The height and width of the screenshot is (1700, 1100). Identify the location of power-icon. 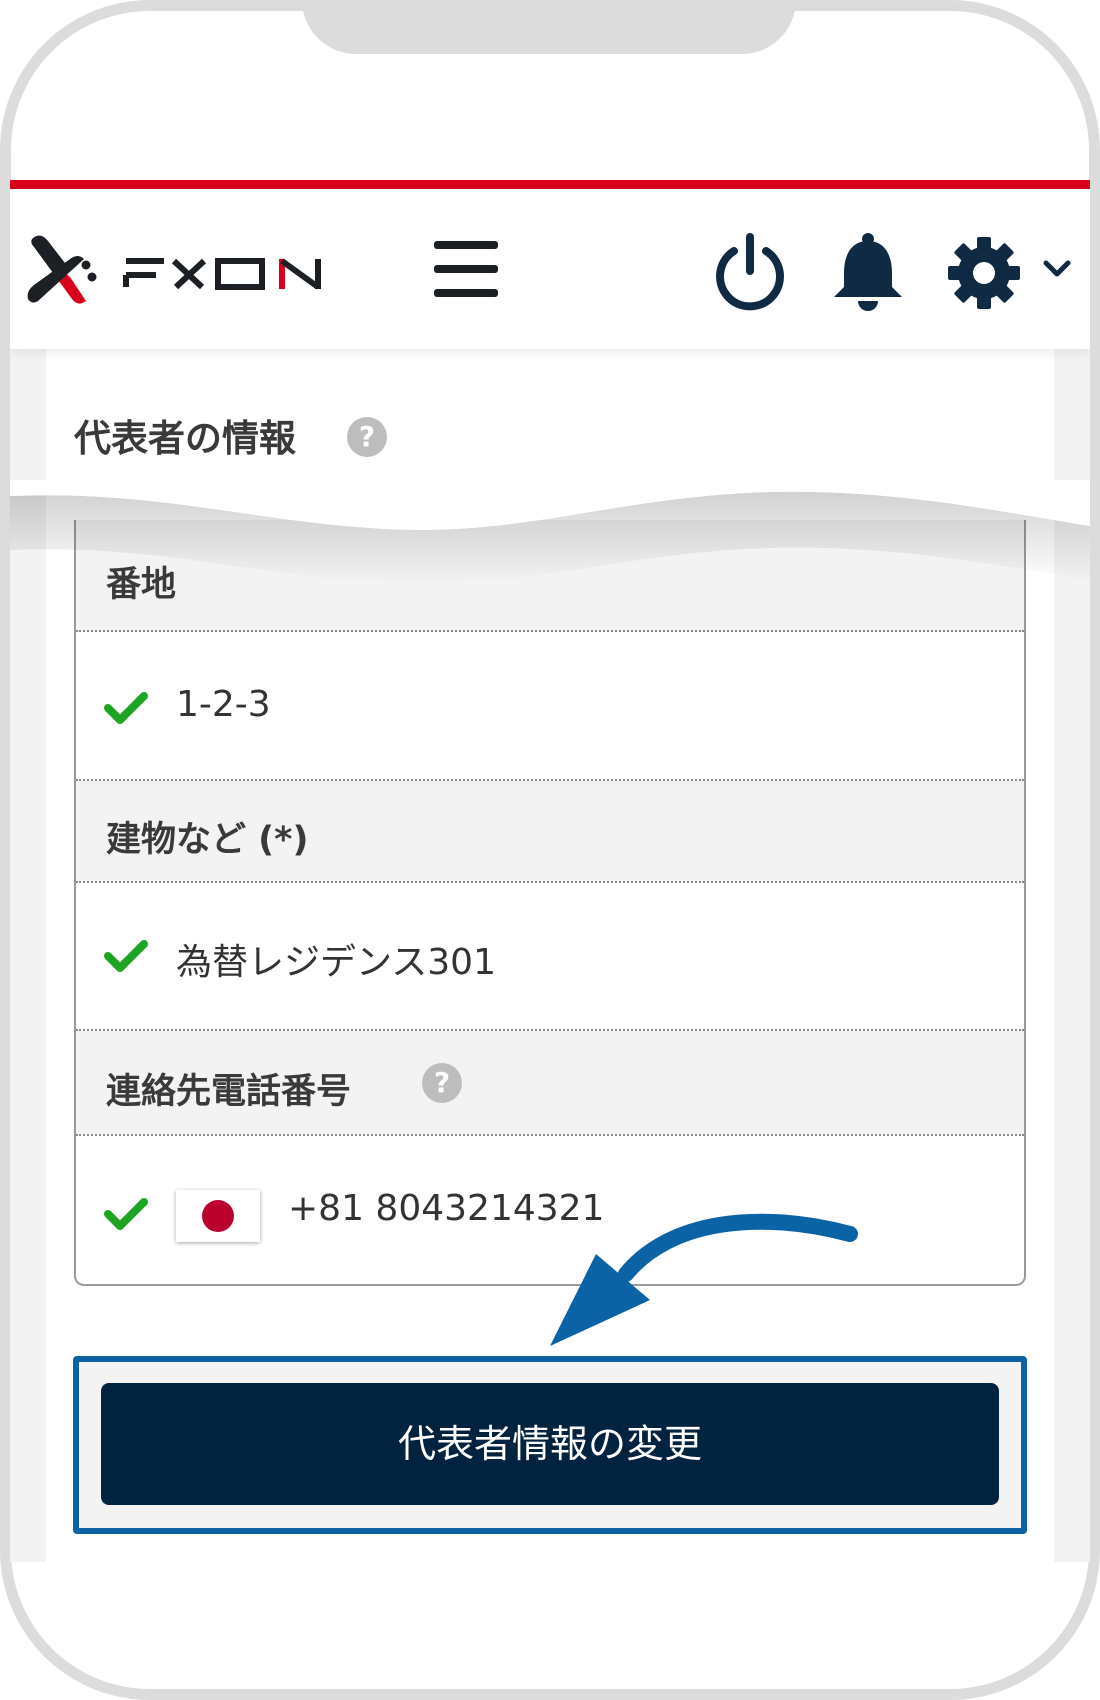
(750, 271).